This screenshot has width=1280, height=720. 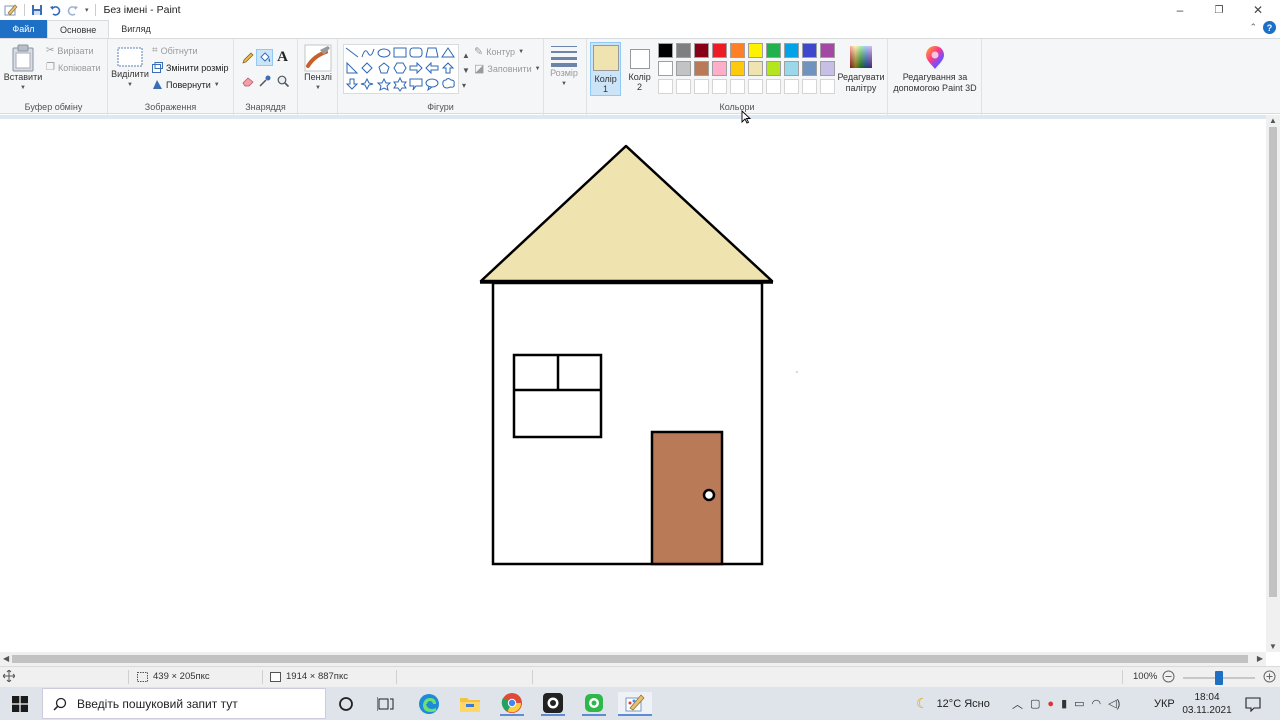 What do you see at coordinates (352, 52) in the screenshot?
I see `line-shape` at bounding box center [352, 52].